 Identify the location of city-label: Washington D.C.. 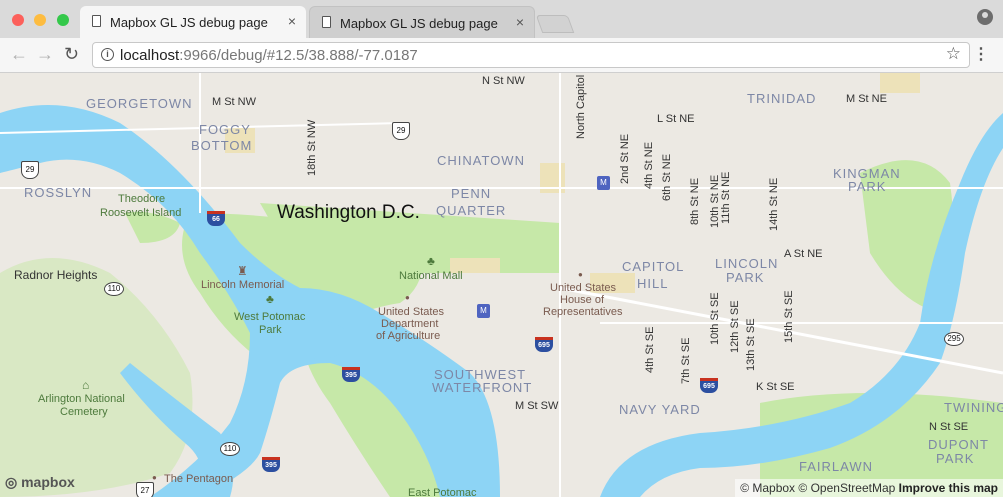
(348, 212).